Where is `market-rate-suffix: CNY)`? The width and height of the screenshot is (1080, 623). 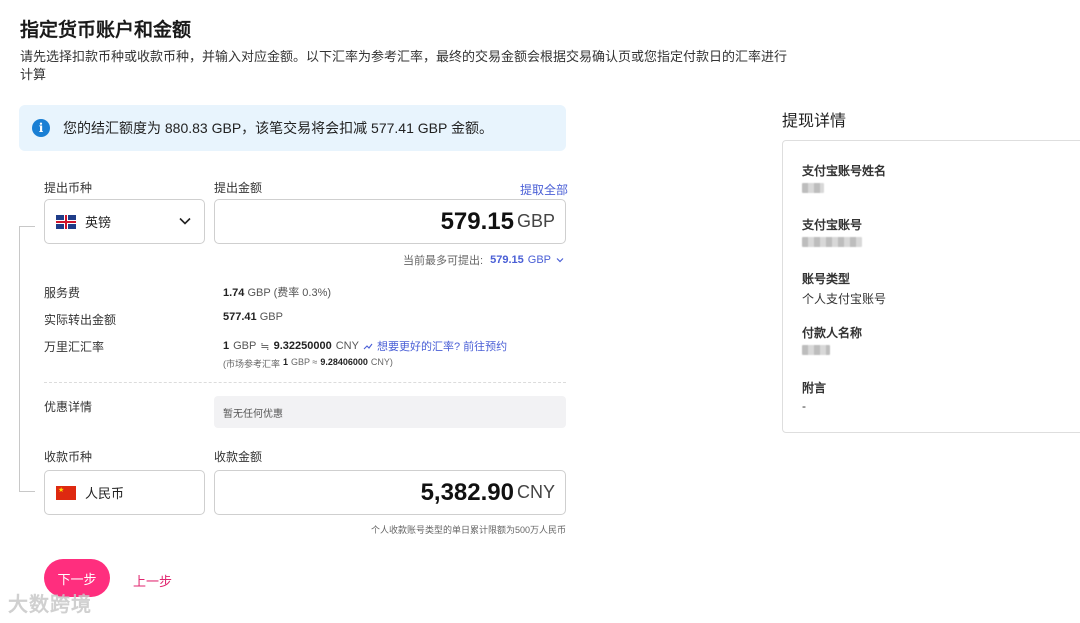 market-rate-suffix: CNY) is located at coordinates (381, 362).